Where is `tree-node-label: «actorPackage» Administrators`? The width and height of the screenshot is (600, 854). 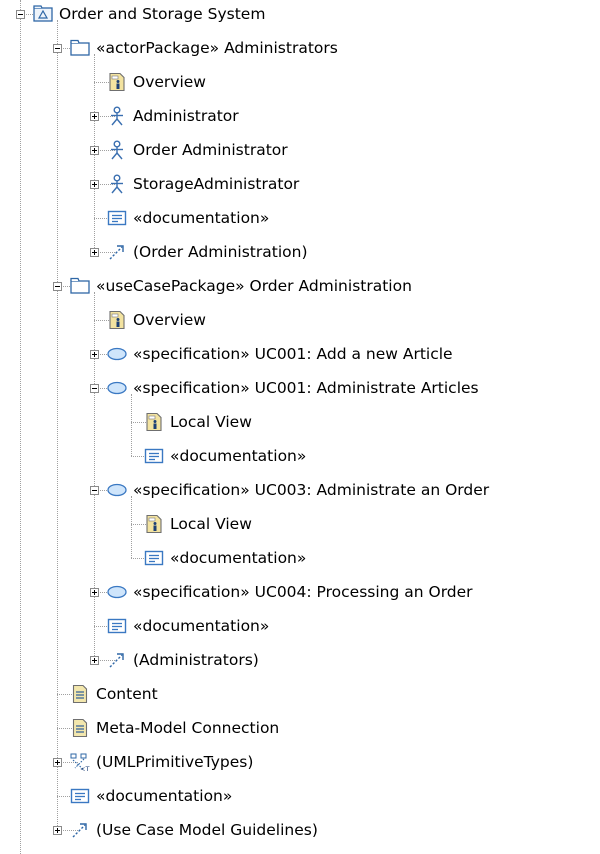
tree-node-label: «actorPackage» Administrators is located at coordinates (217, 48).